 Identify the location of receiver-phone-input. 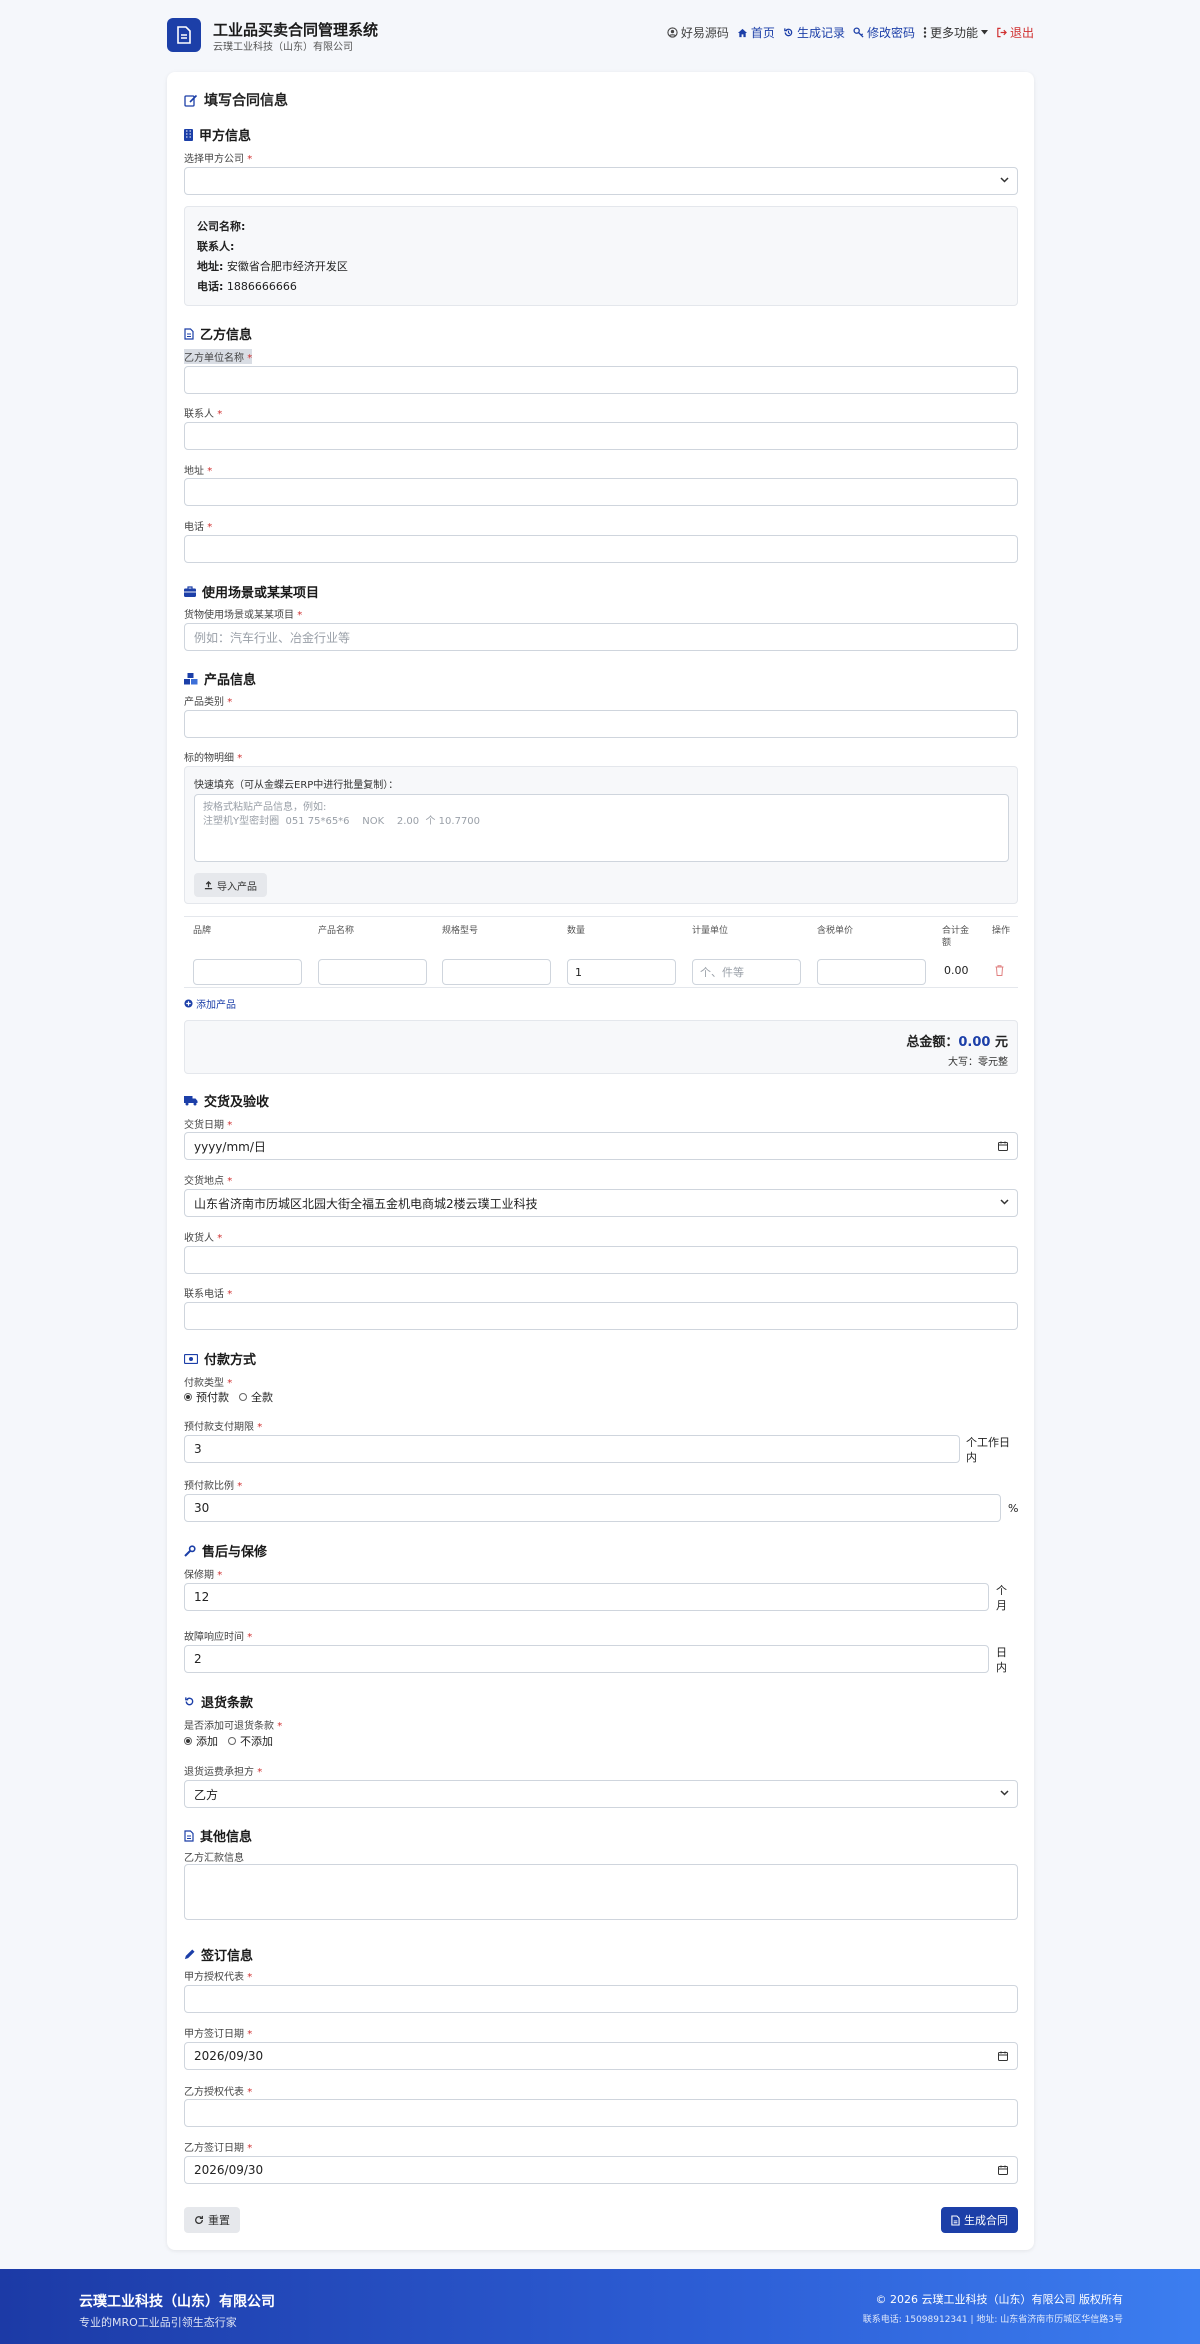
(601, 1316).